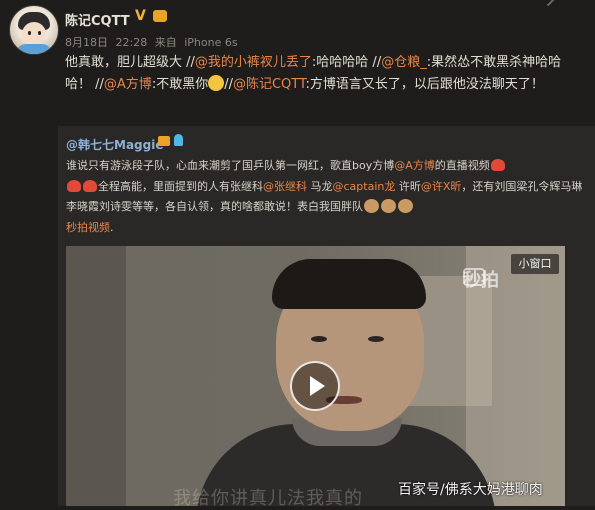 The image size is (595, 510). I want to click on person-hair, so click(349, 284).